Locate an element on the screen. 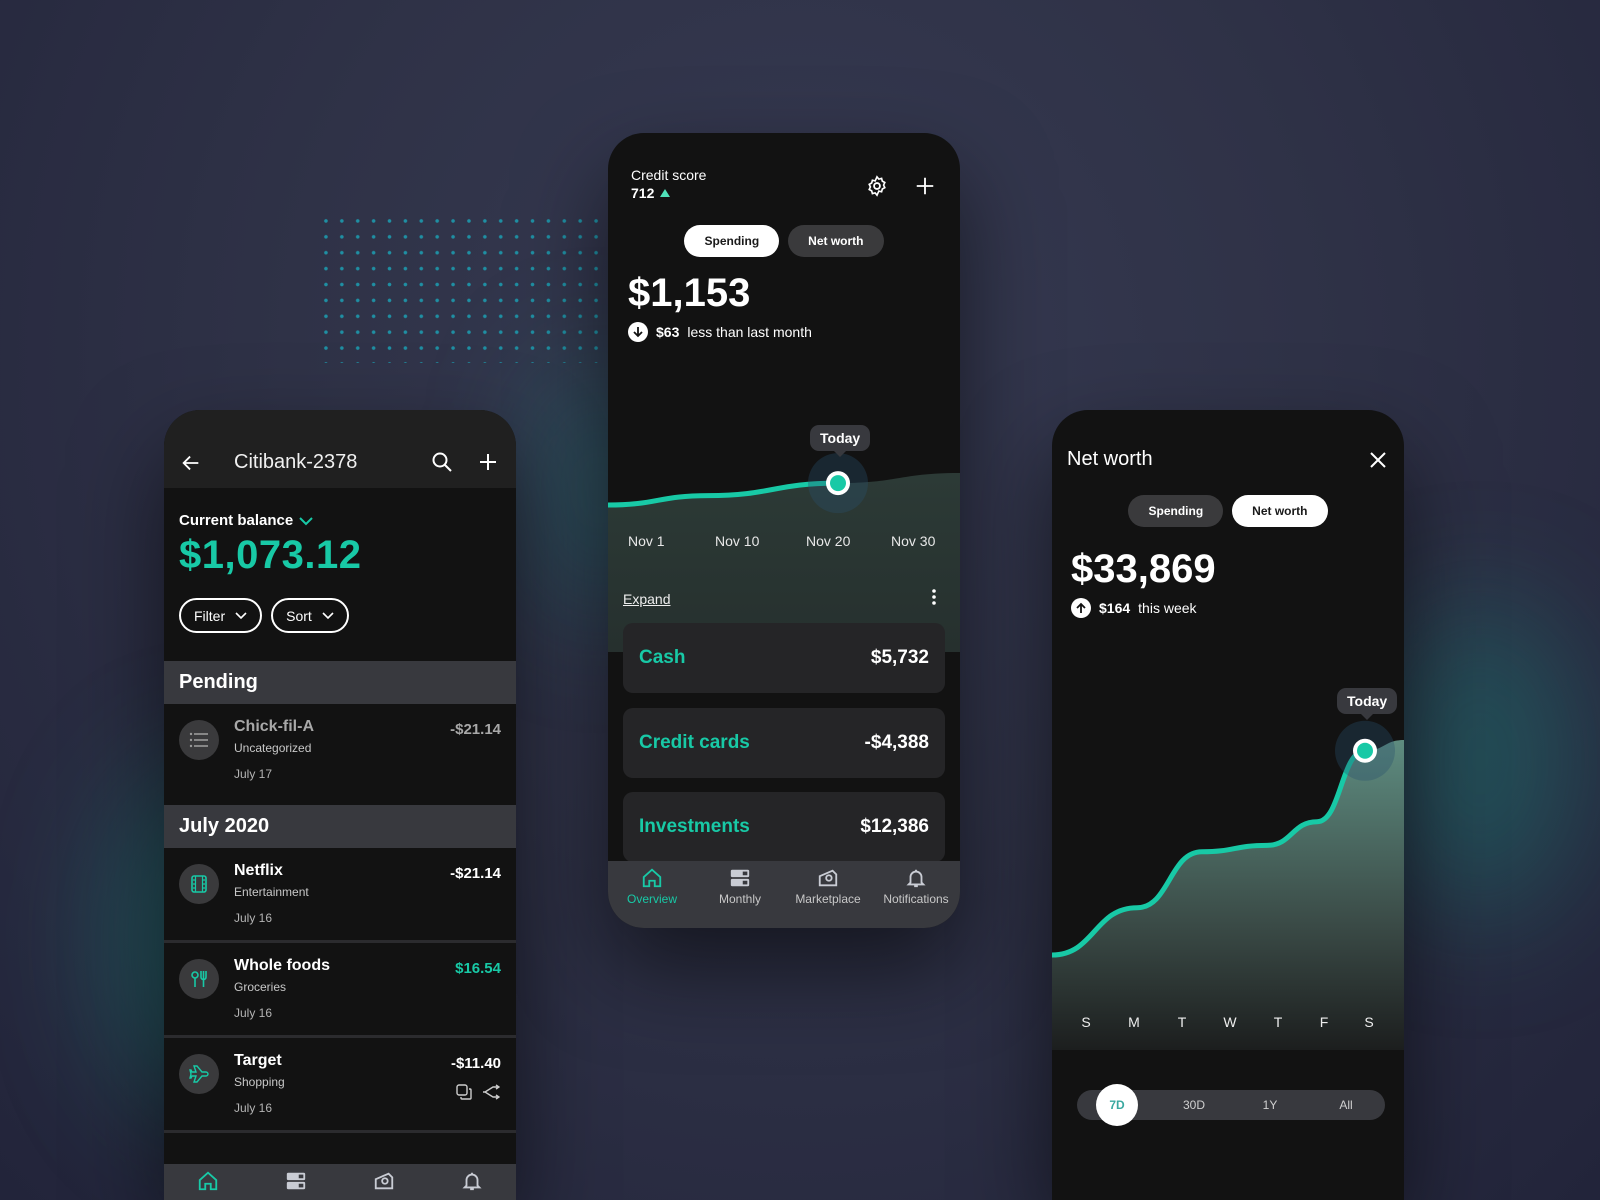 The width and height of the screenshot is (1600, 1200). x-tick-label: W is located at coordinates (1230, 1022).